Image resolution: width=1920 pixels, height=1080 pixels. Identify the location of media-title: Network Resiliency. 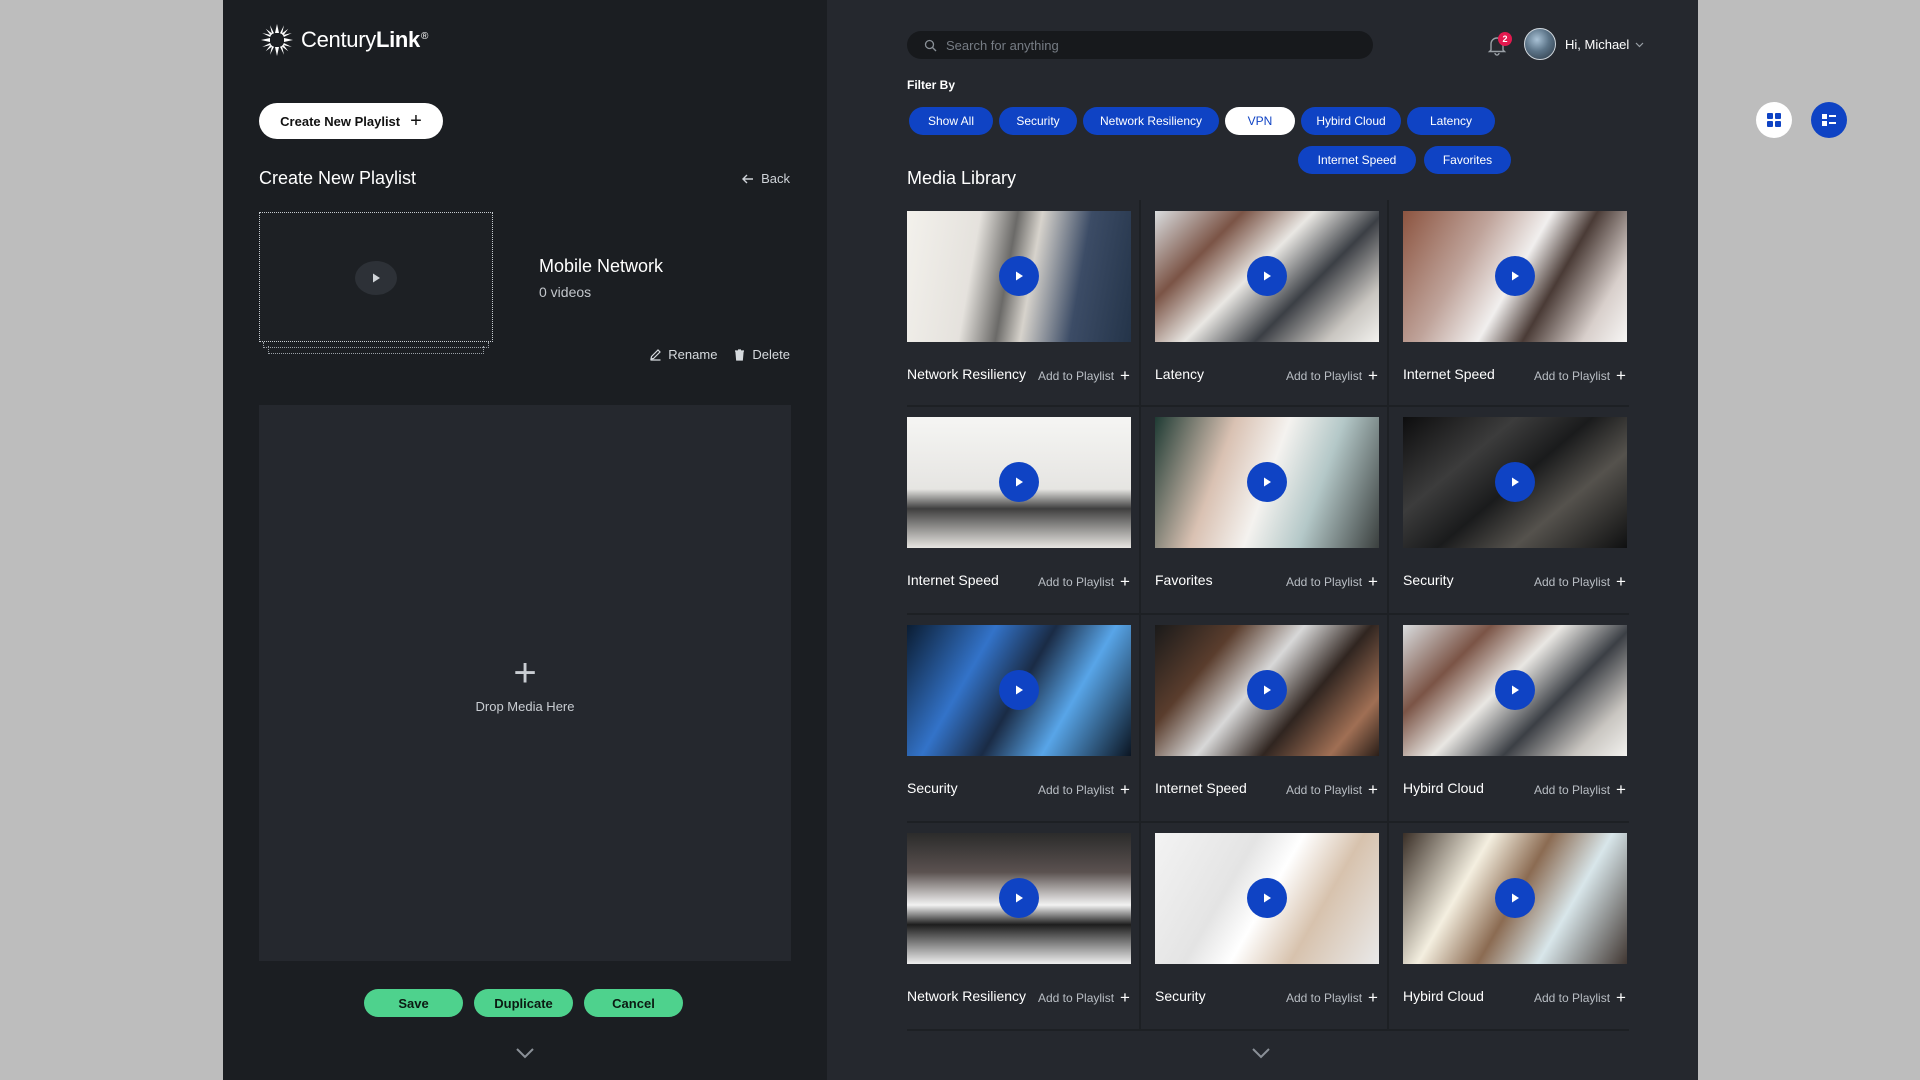
(967, 996).